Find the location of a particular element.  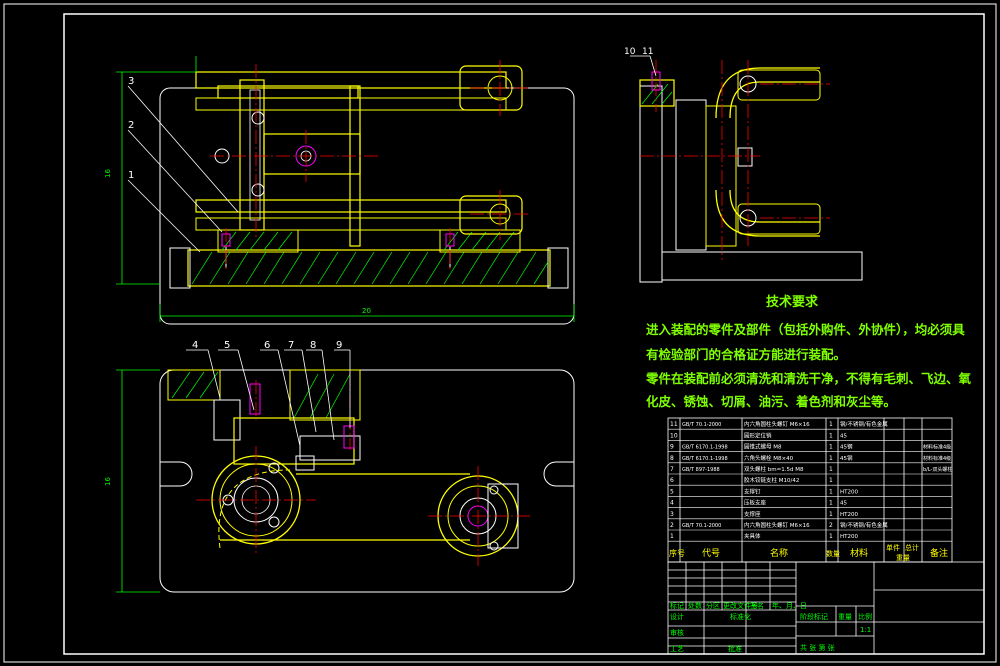

tb-approve: 批准 is located at coordinates (735, 648).